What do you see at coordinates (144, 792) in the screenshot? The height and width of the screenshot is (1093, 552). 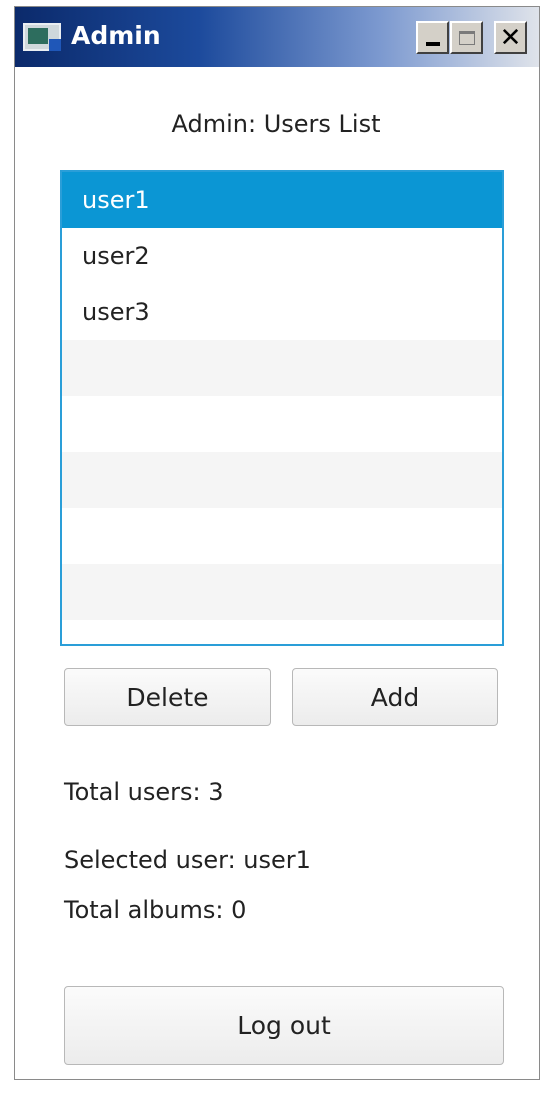 I see `total-users-label: Total users: 3` at bounding box center [144, 792].